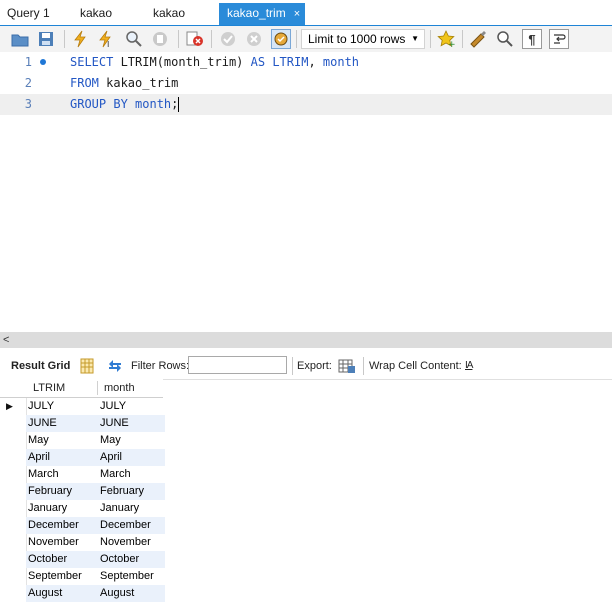  I want to click on cell-ltrim: August, so click(62, 593).